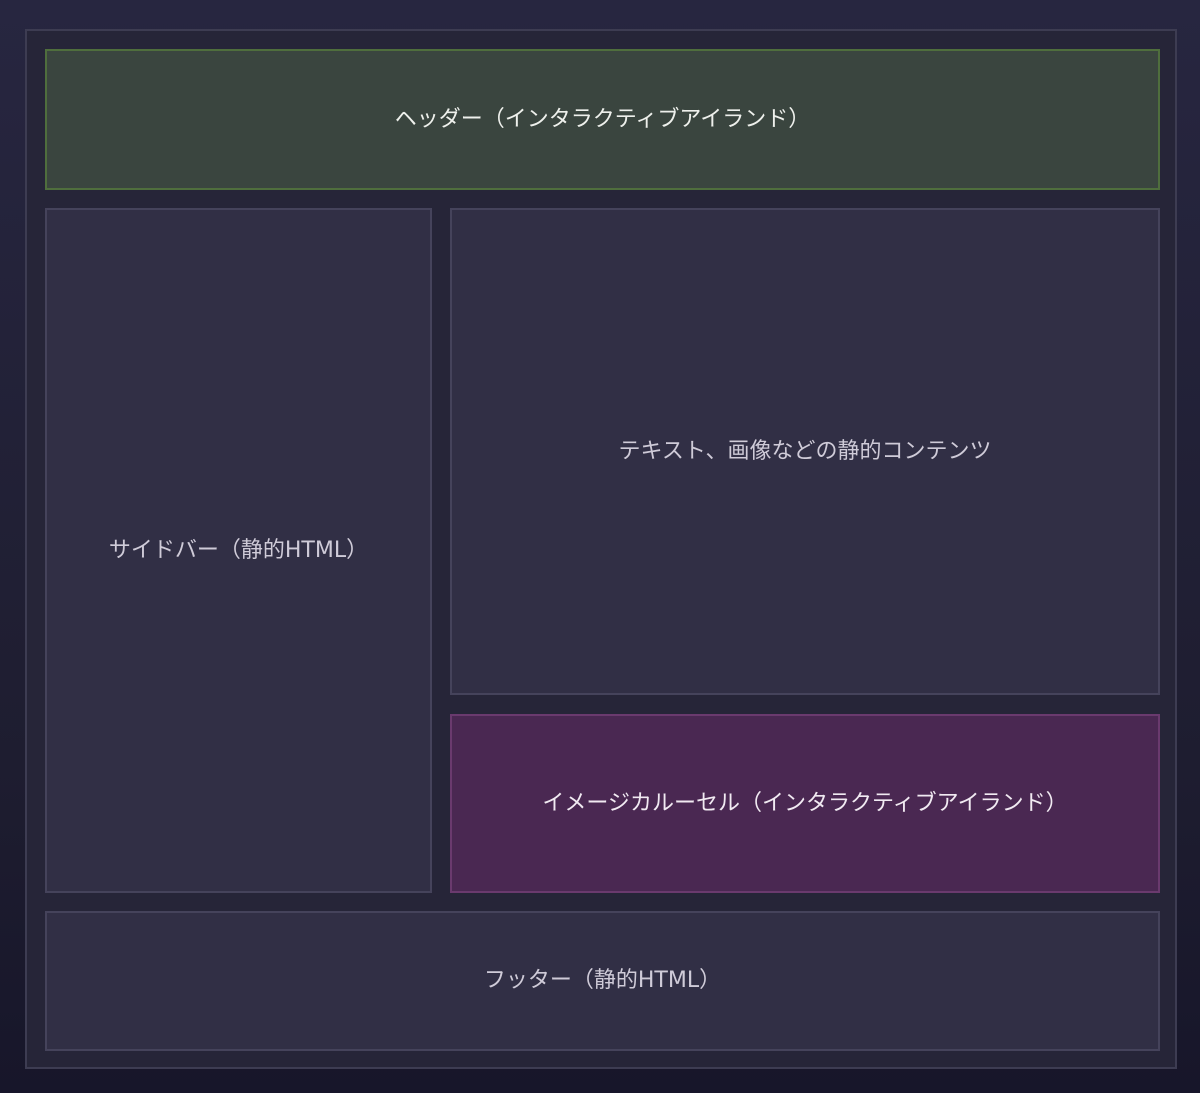 The width and height of the screenshot is (1200, 1093). I want to click on content-label: テキスト、画像などの静的コンテンツ, so click(805, 451).